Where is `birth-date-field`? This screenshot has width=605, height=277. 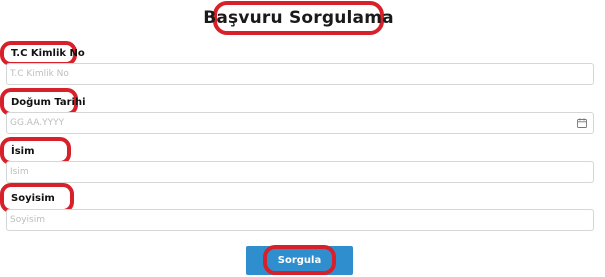 birth-date-field is located at coordinates (300, 123).